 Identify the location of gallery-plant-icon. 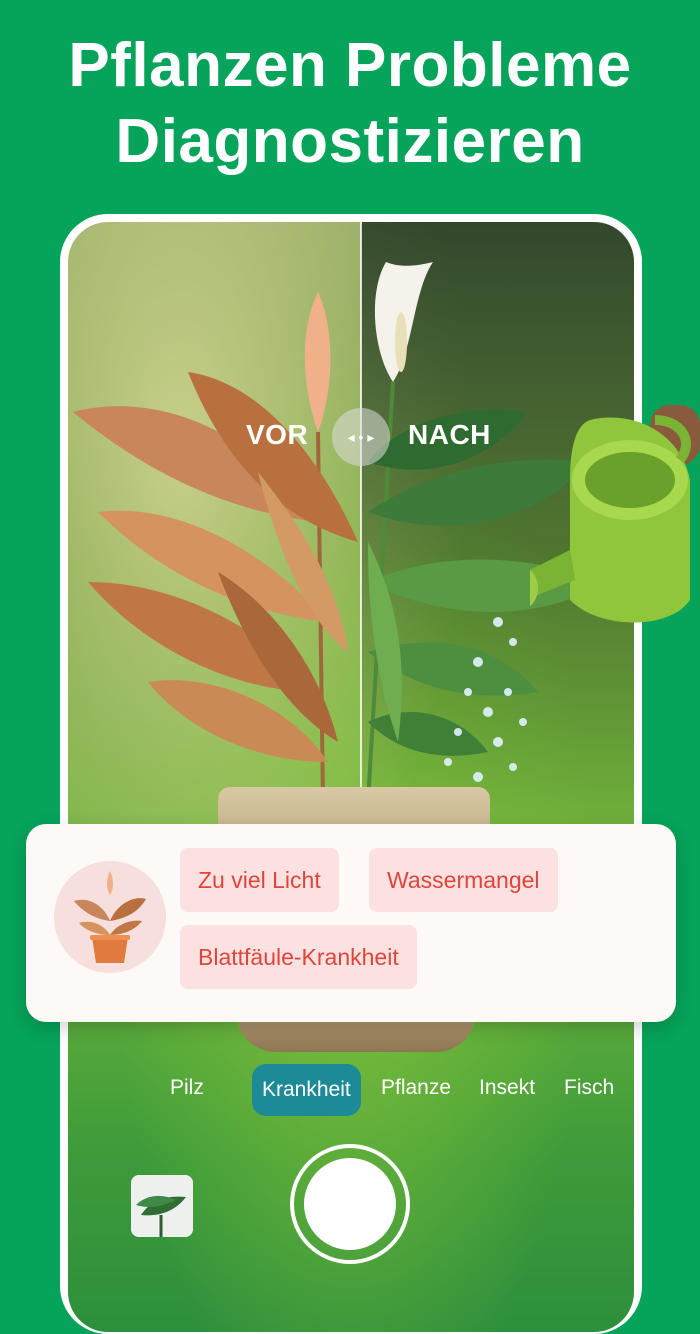
(162, 1206).